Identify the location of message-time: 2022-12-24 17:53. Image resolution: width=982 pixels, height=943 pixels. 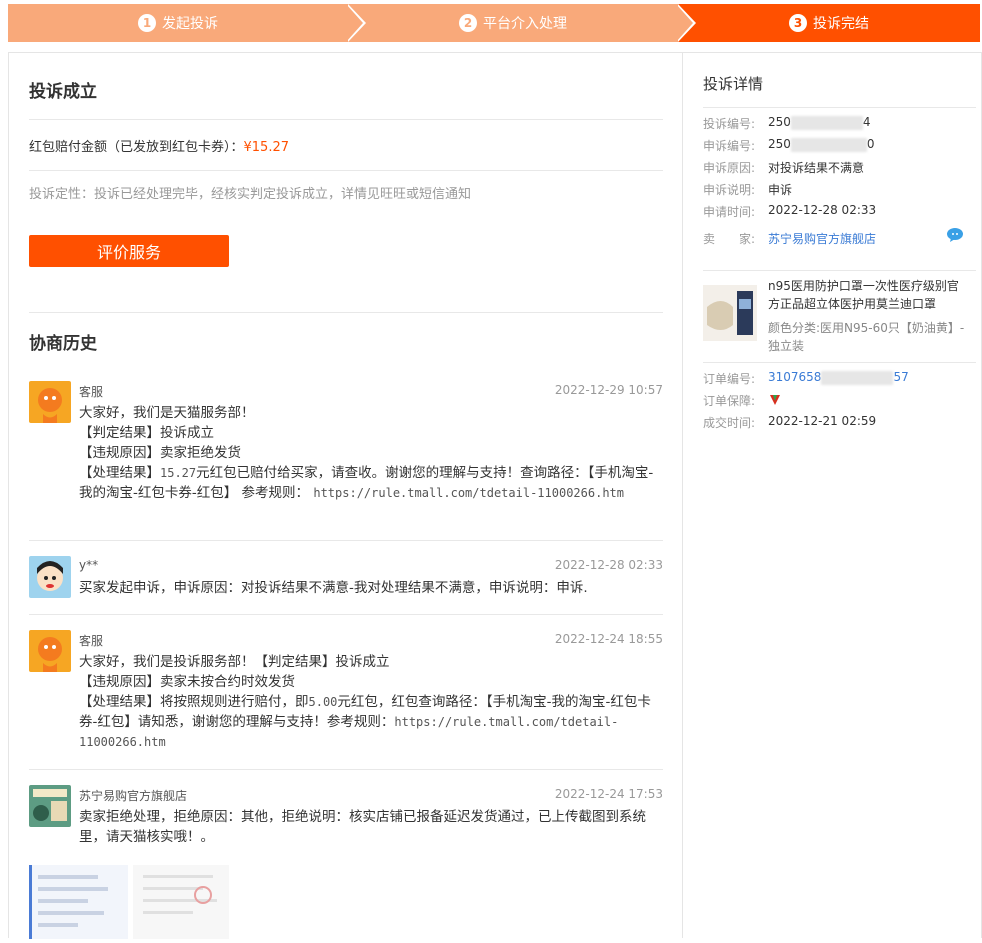
(608, 794).